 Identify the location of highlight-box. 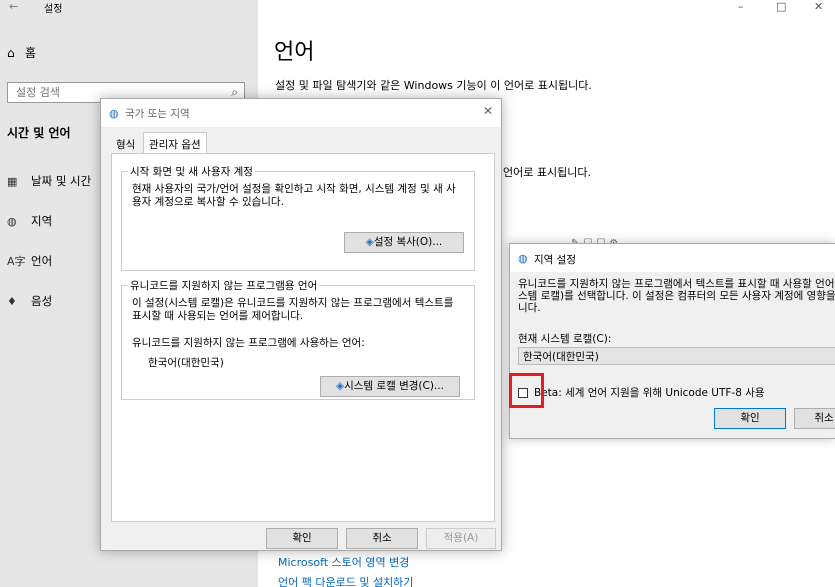
(526, 390).